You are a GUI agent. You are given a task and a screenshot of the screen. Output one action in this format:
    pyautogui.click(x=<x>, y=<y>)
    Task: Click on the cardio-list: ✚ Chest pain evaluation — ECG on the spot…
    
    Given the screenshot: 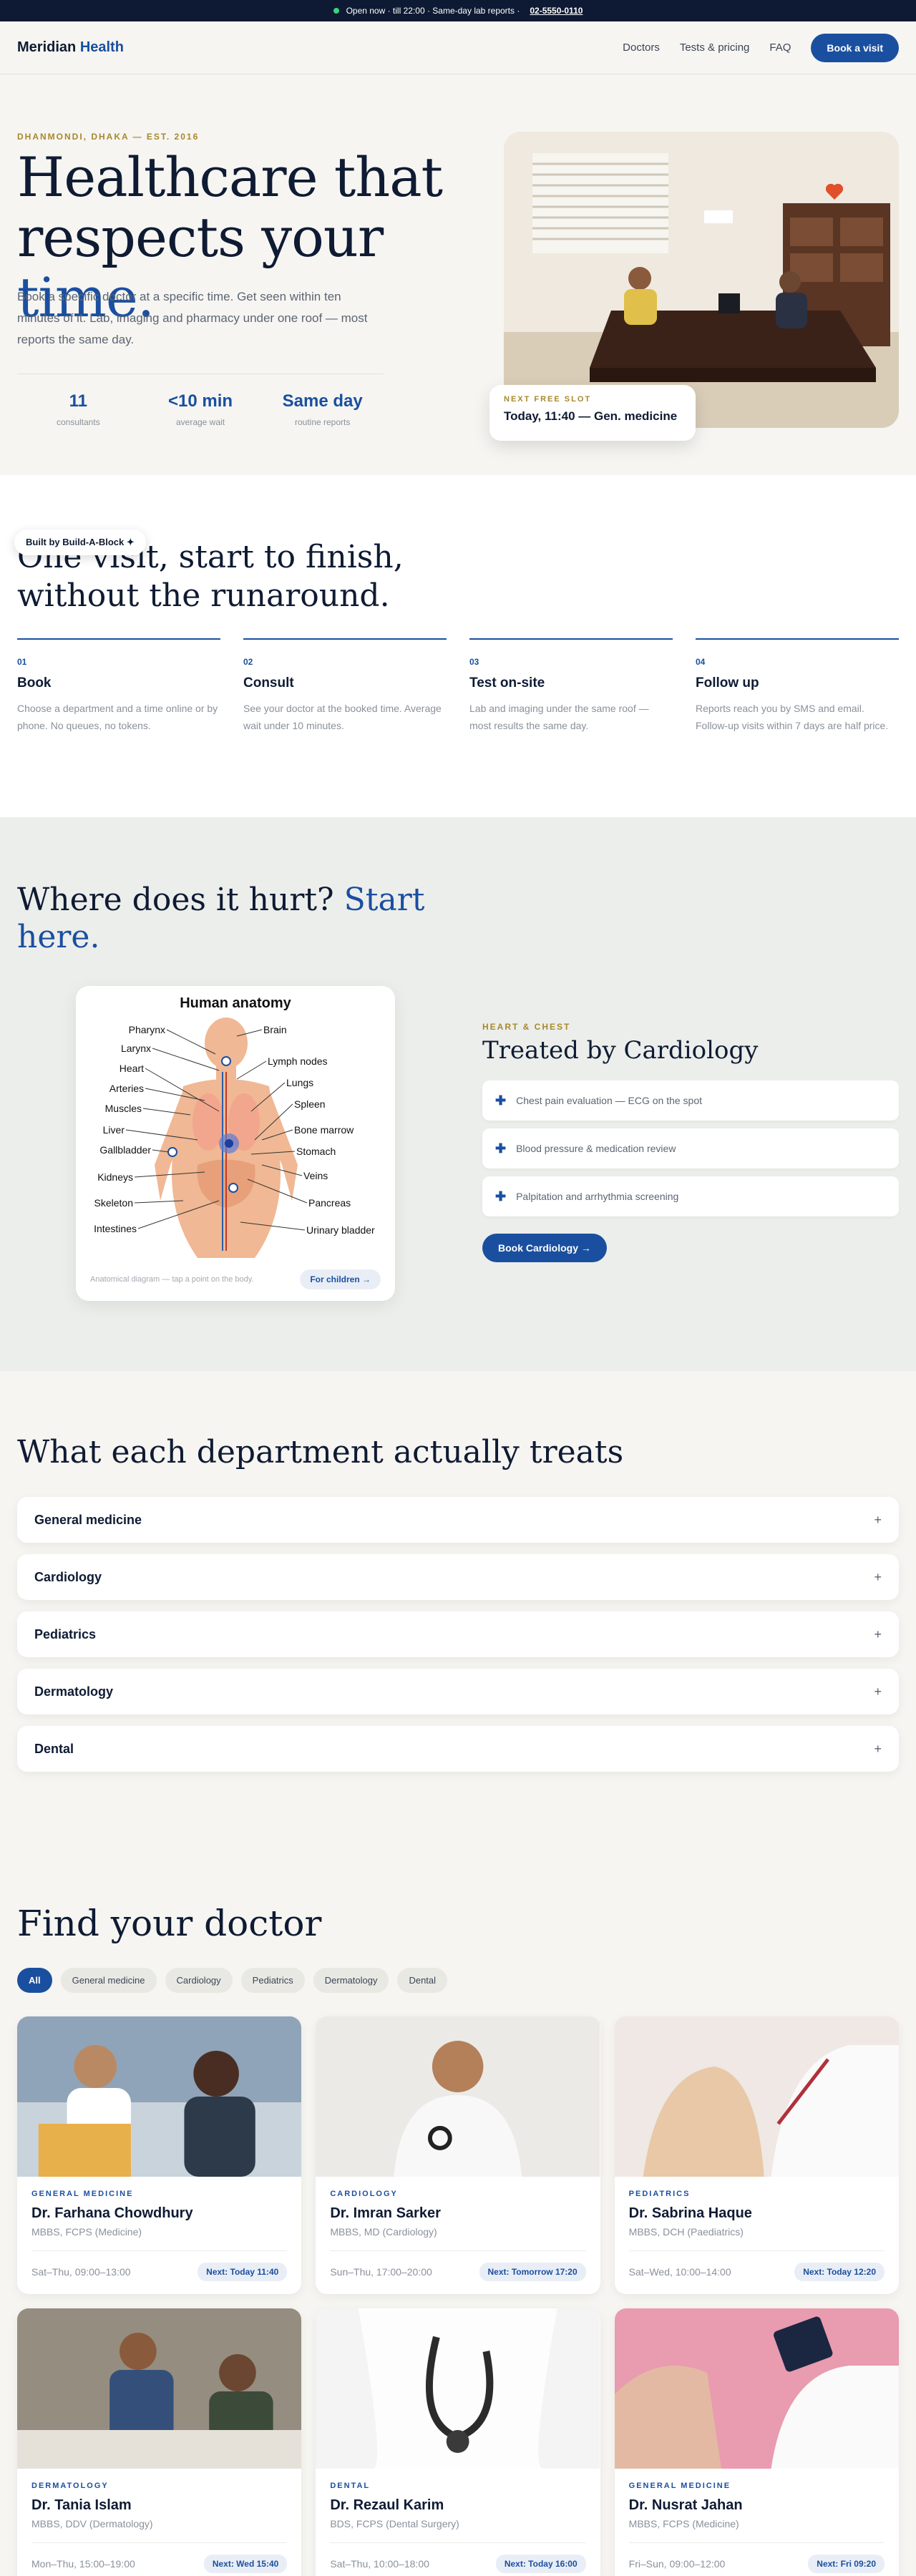 What is the action you would take?
    pyautogui.click(x=690, y=1152)
    